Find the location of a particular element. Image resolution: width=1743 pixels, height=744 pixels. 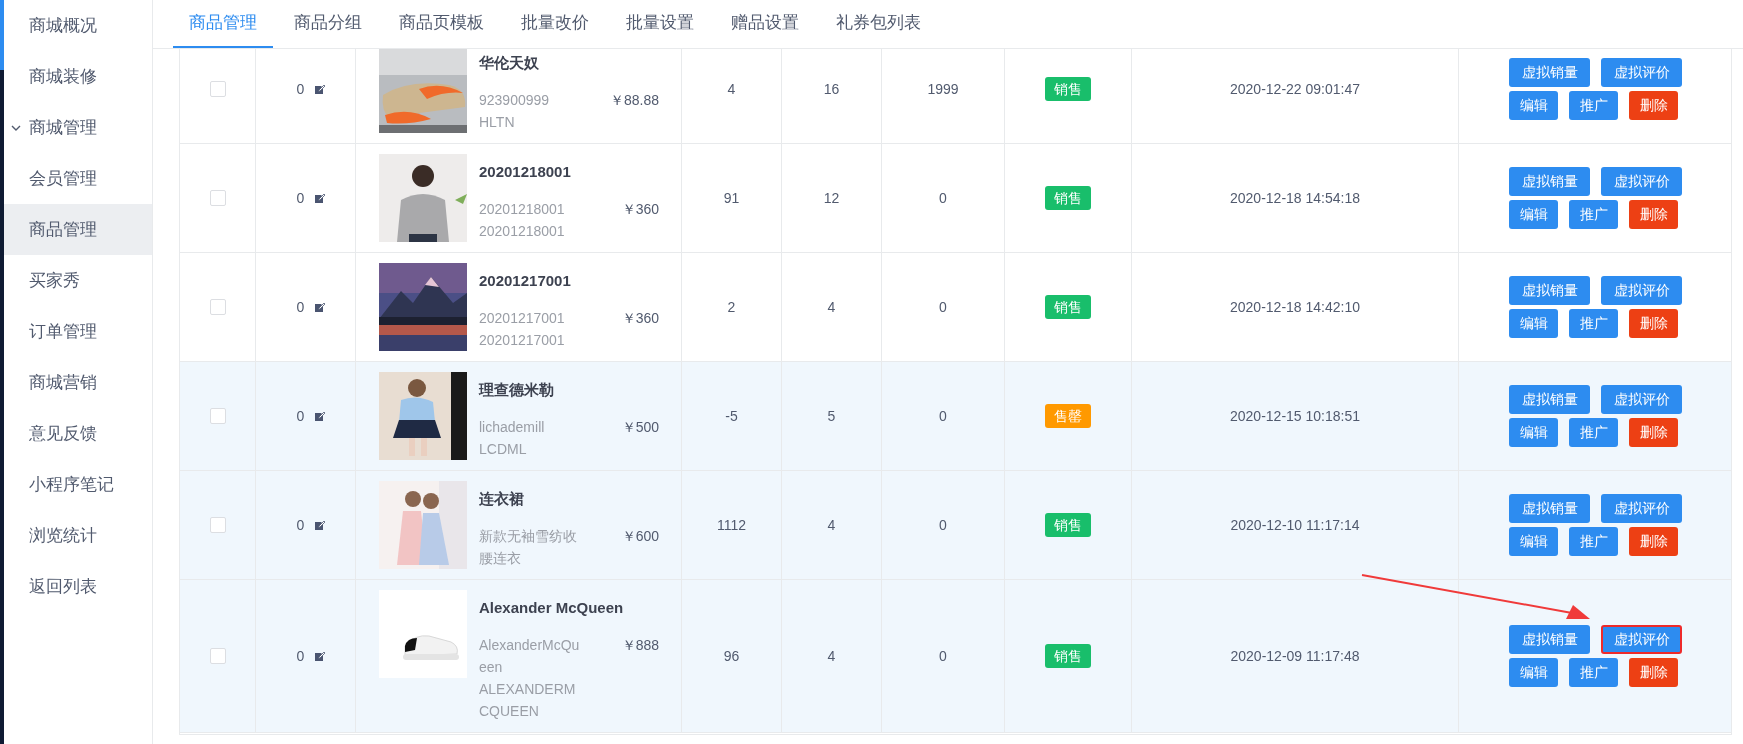

sidebar-item: 商城管理 is located at coordinates (78, 127).